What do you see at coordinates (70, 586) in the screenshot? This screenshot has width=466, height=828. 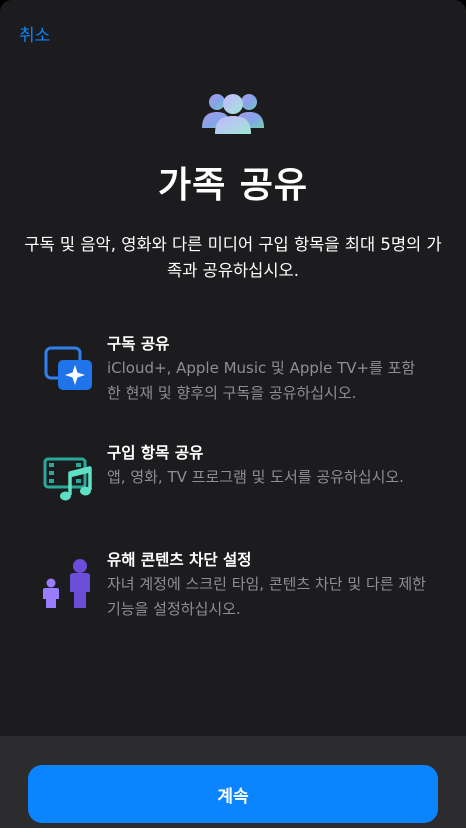 I see `parental-controls-icon` at bounding box center [70, 586].